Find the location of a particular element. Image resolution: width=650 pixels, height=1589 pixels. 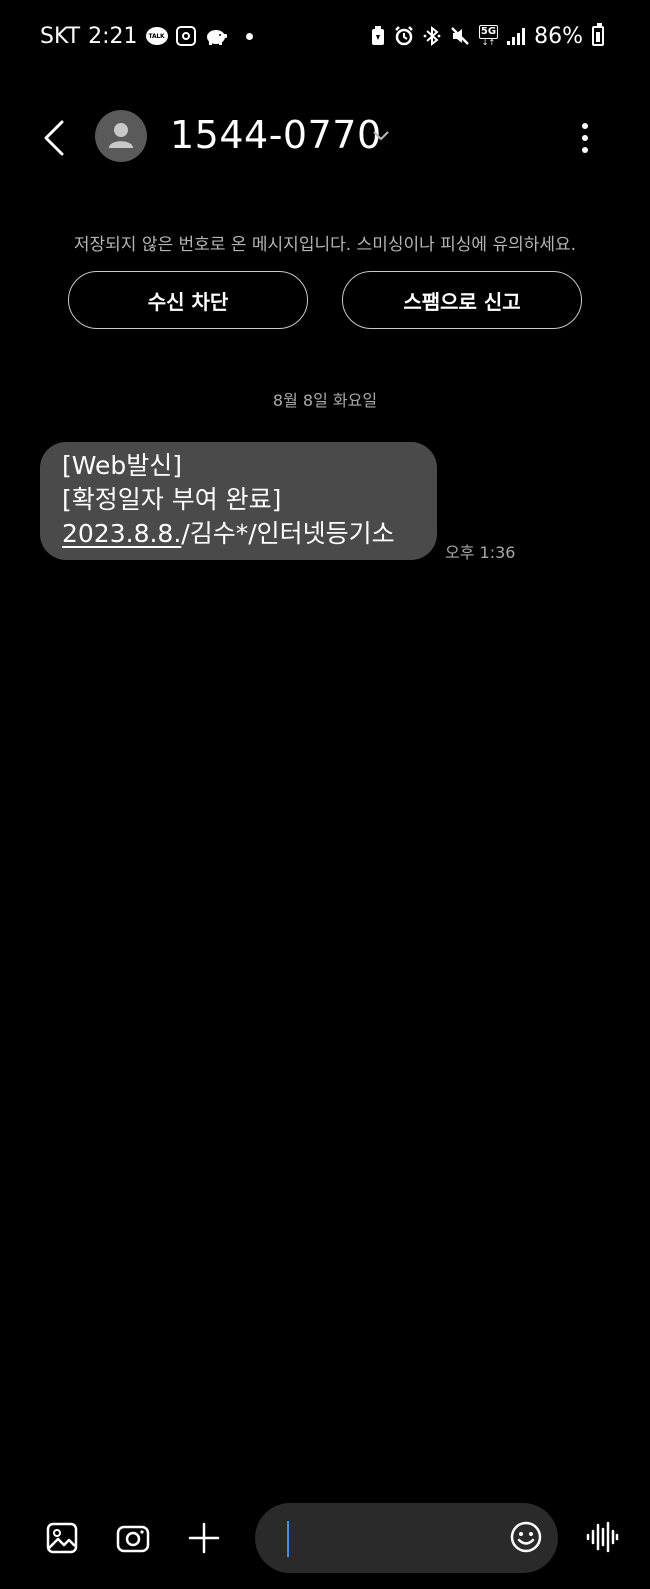

kakaotalk-icon: TALK is located at coordinates (156, 36).